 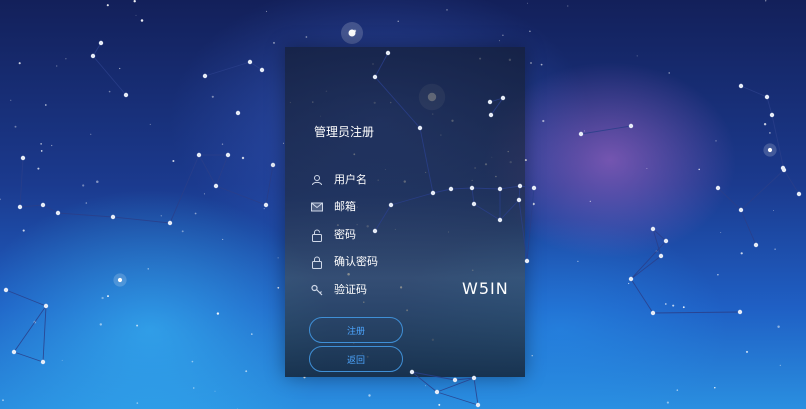 What do you see at coordinates (356, 330) in the screenshot?
I see `register-button: 注册` at bounding box center [356, 330].